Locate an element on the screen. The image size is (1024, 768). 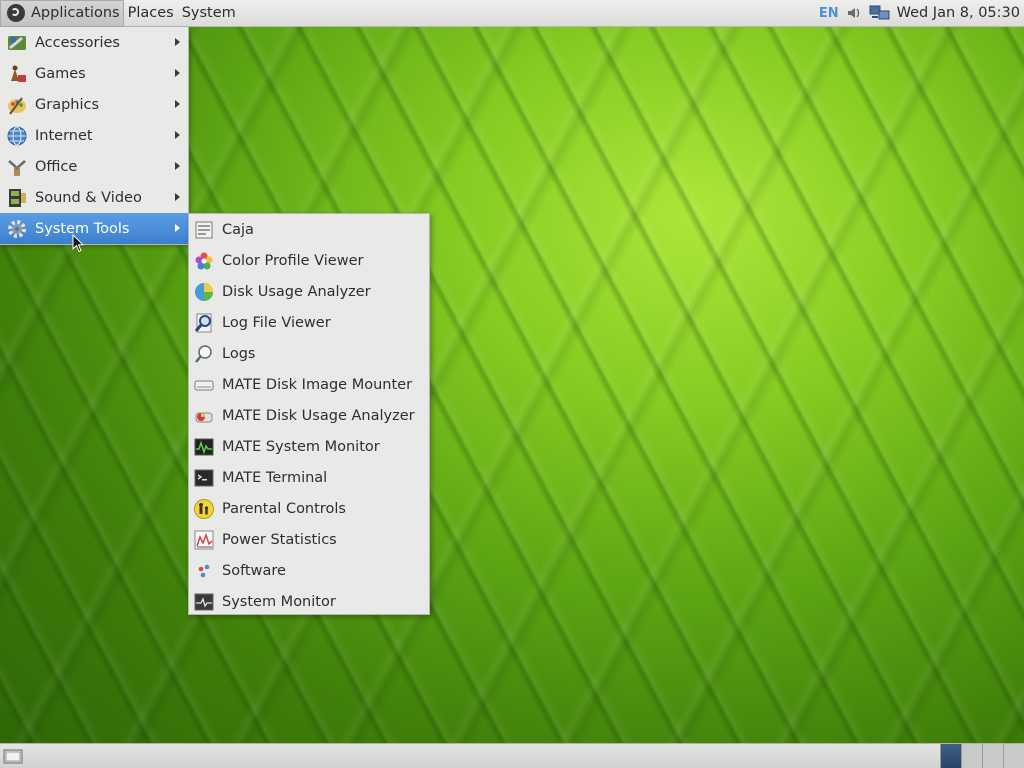
submenu-item-parental-controls: Parental Controls is located at coordinates (309, 508).